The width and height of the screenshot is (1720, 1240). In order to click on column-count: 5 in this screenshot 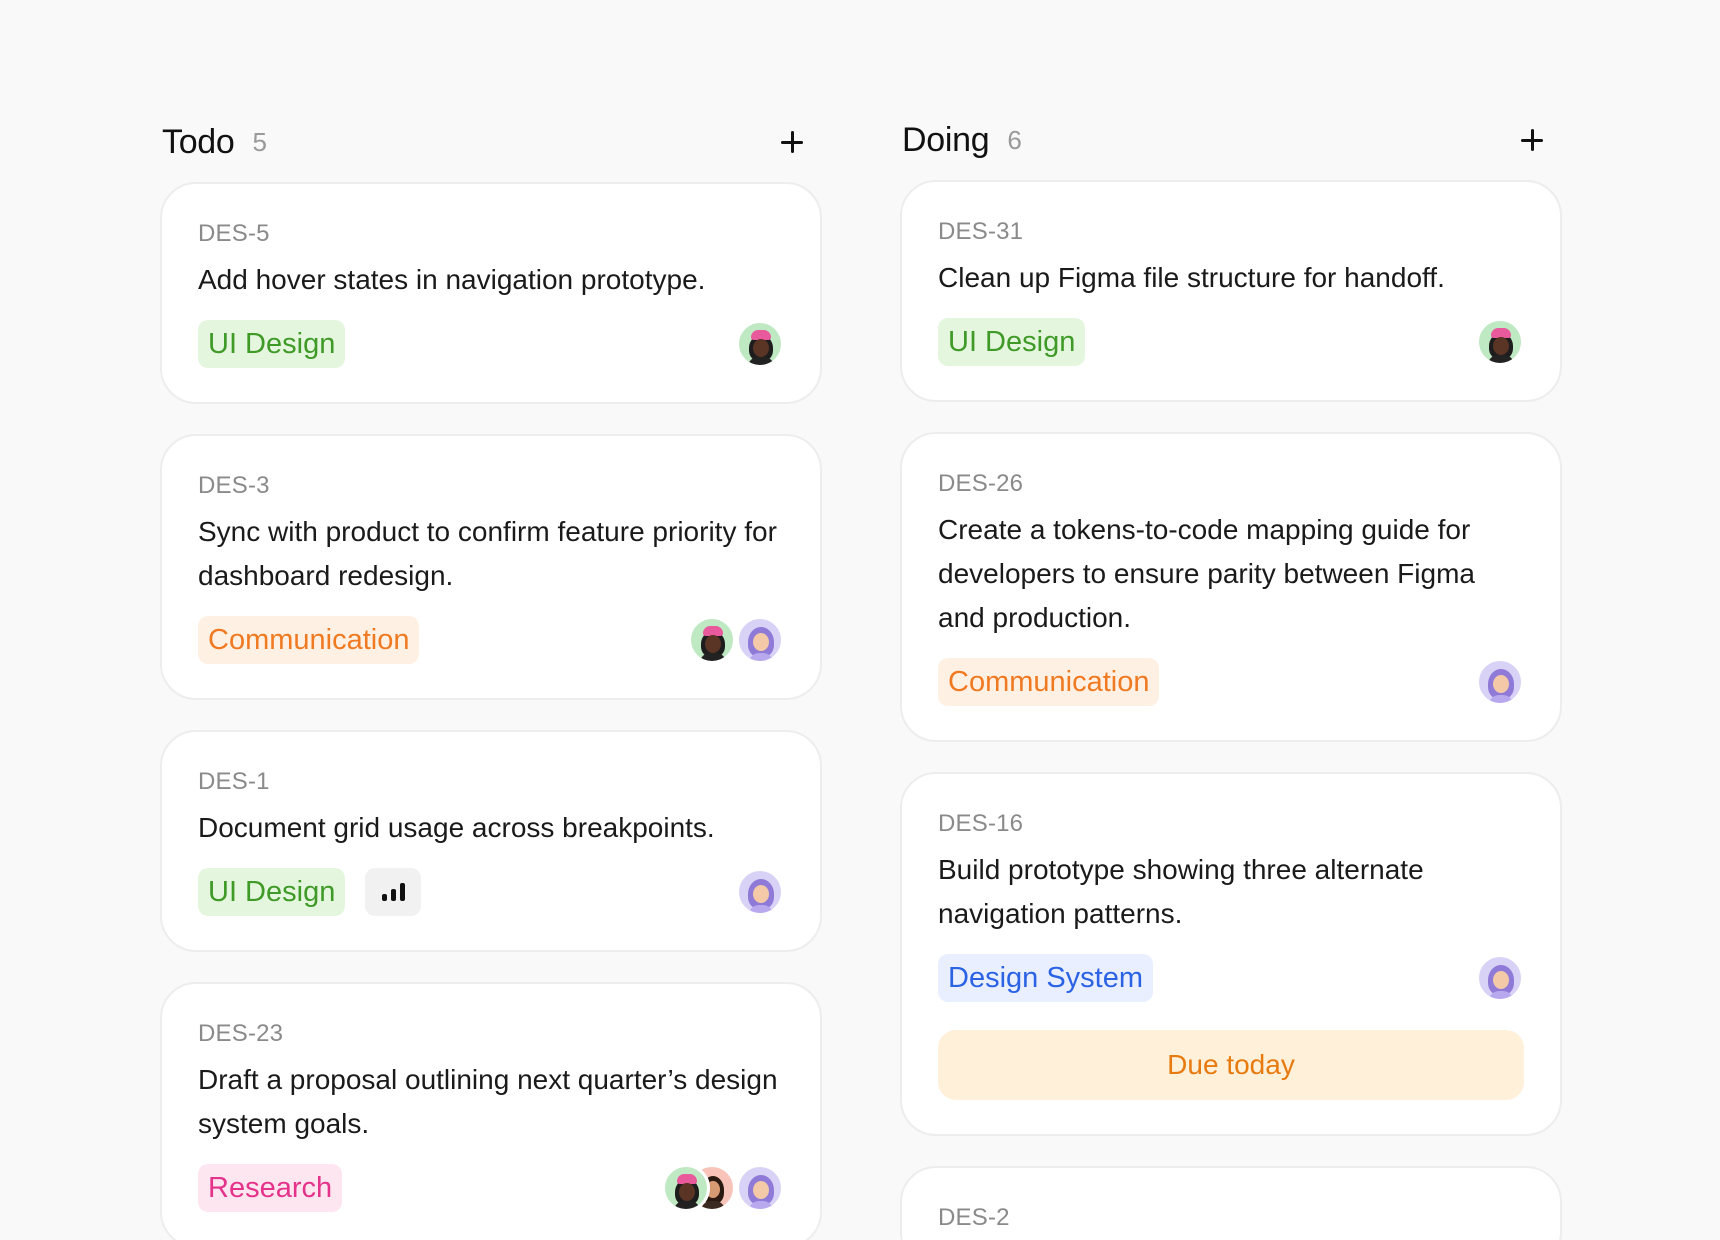, I will do `click(259, 141)`.